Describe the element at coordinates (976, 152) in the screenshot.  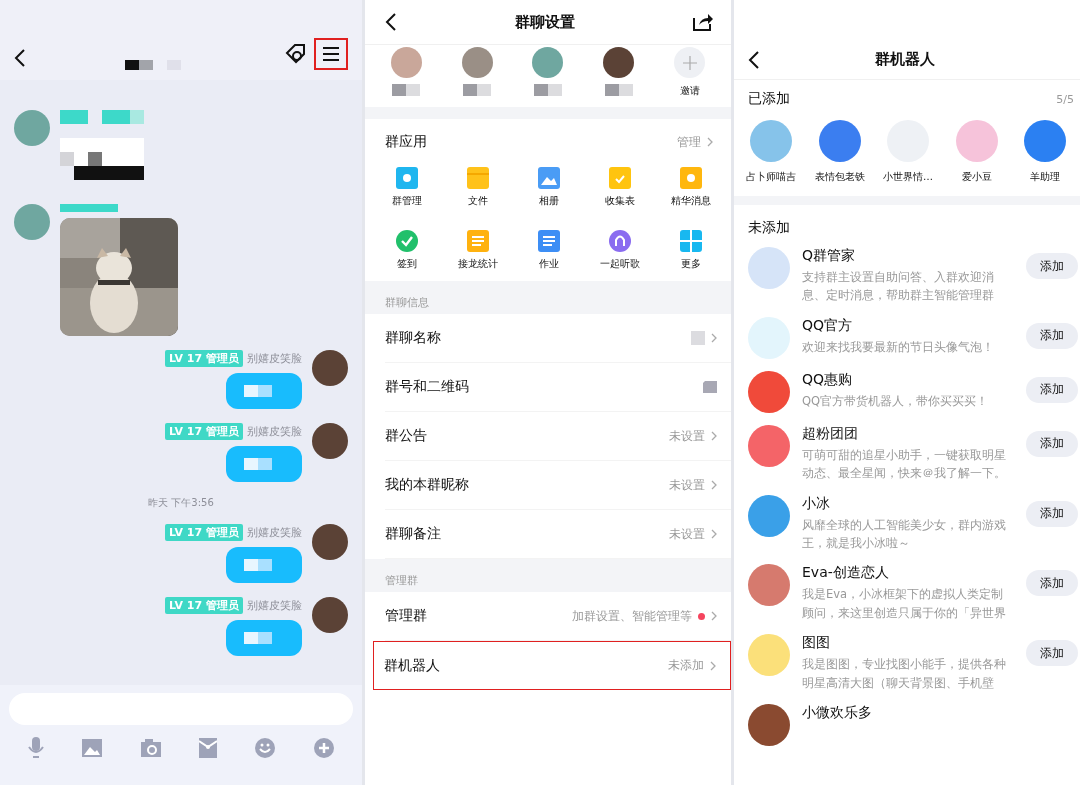
I see `robot-item: 爱小豆` at that location.